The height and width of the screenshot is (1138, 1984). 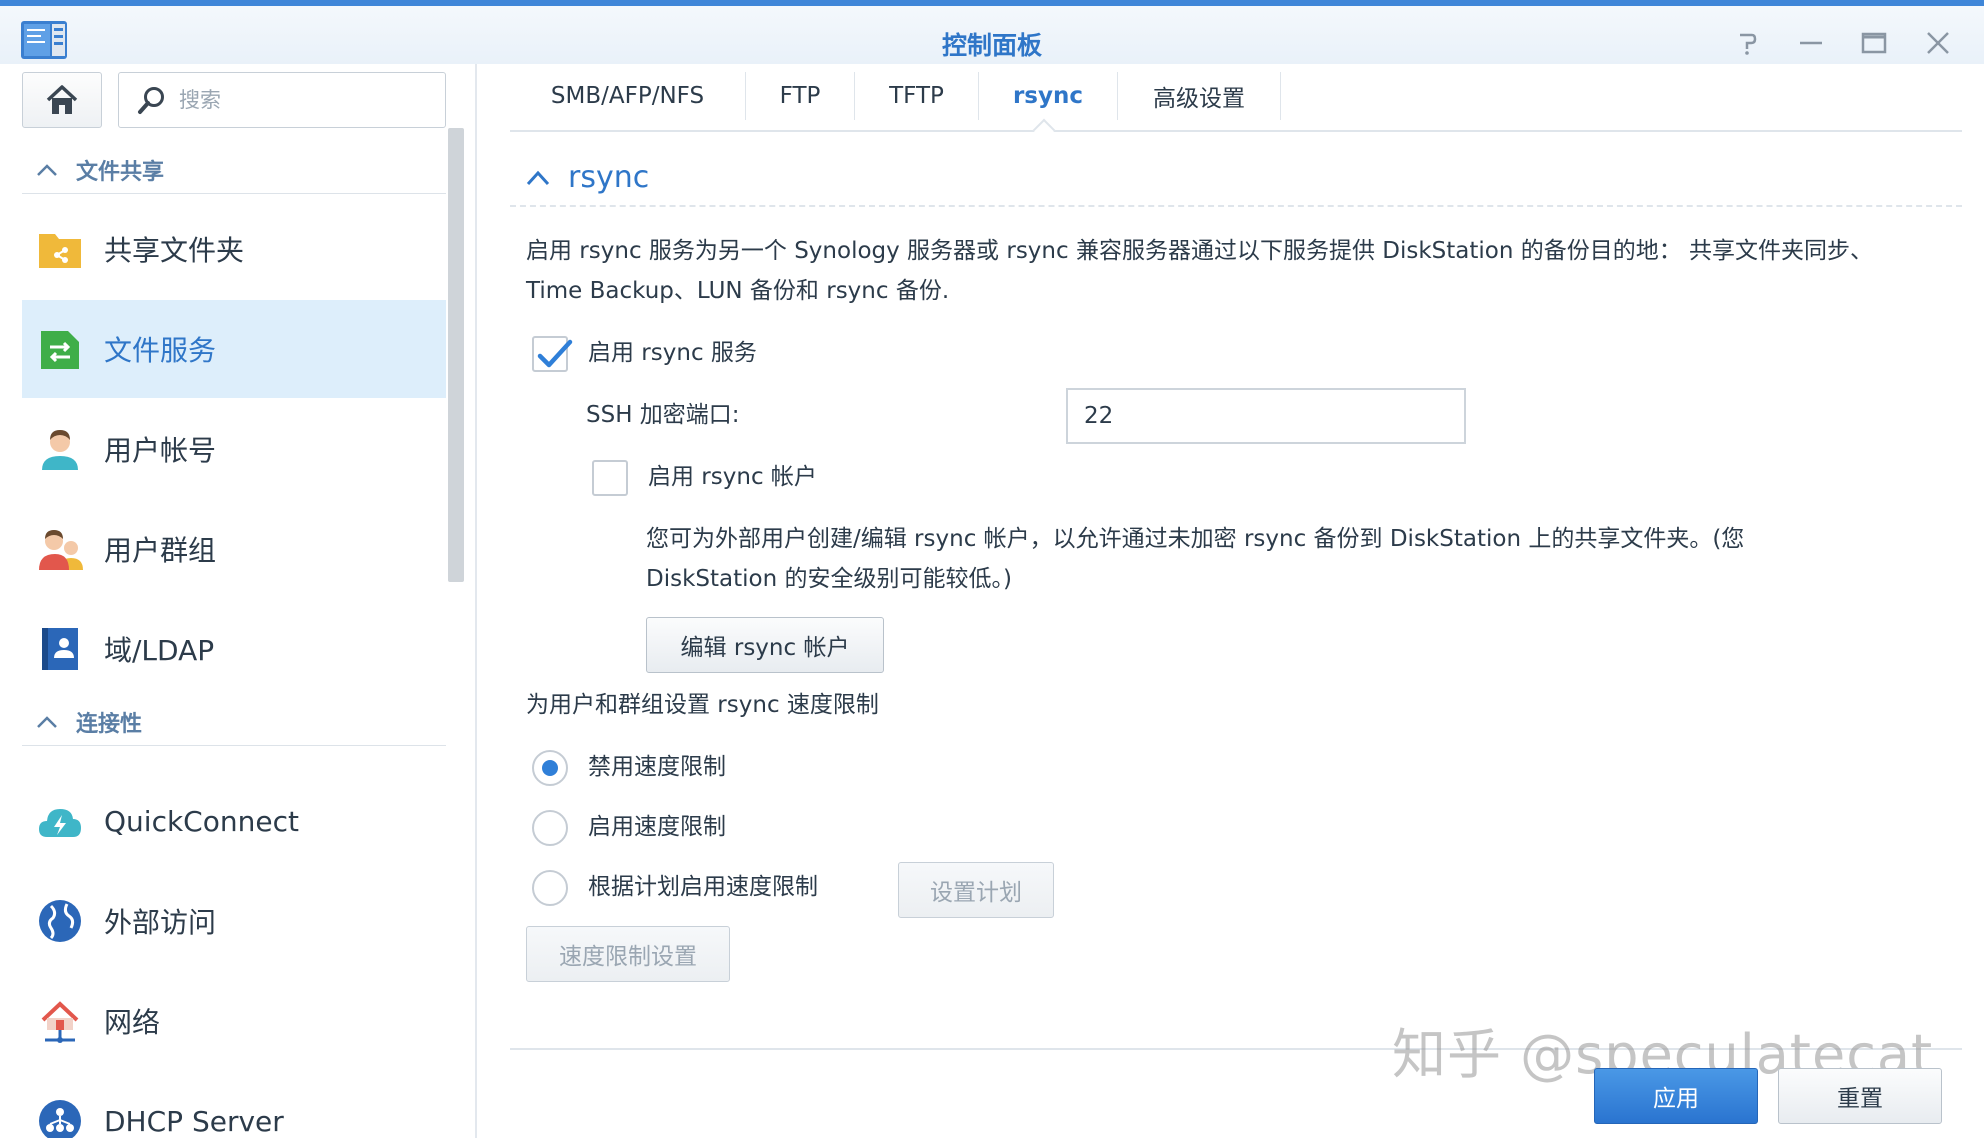 I want to click on home-icon, so click(x=62, y=99).